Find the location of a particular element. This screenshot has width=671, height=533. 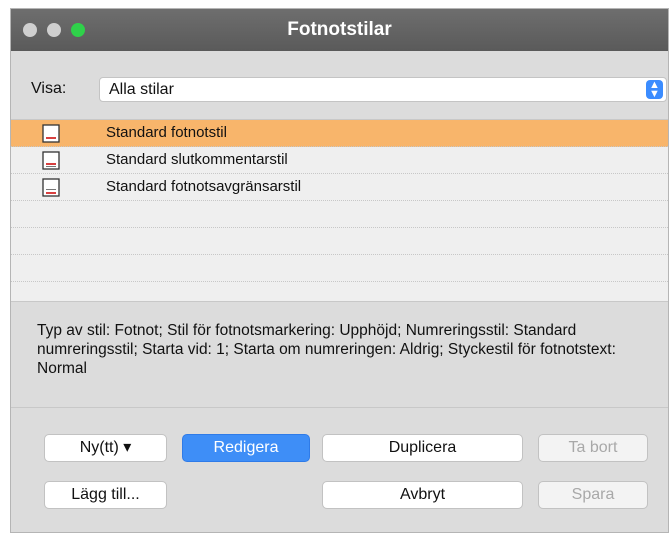

list-item: Standard fotnotsavgränsarstil is located at coordinates (339, 187).